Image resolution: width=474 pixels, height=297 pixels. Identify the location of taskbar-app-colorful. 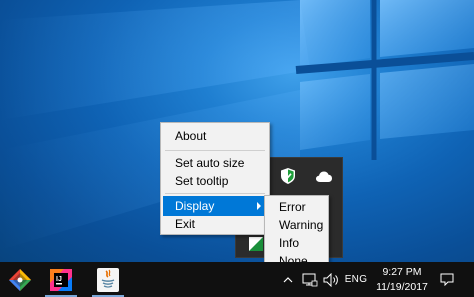
(20, 279).